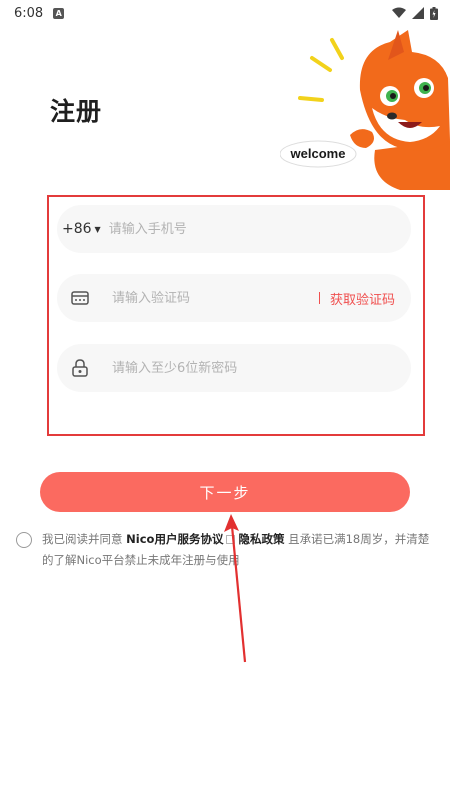  I want to click on signal-icon, so click(418, 13).